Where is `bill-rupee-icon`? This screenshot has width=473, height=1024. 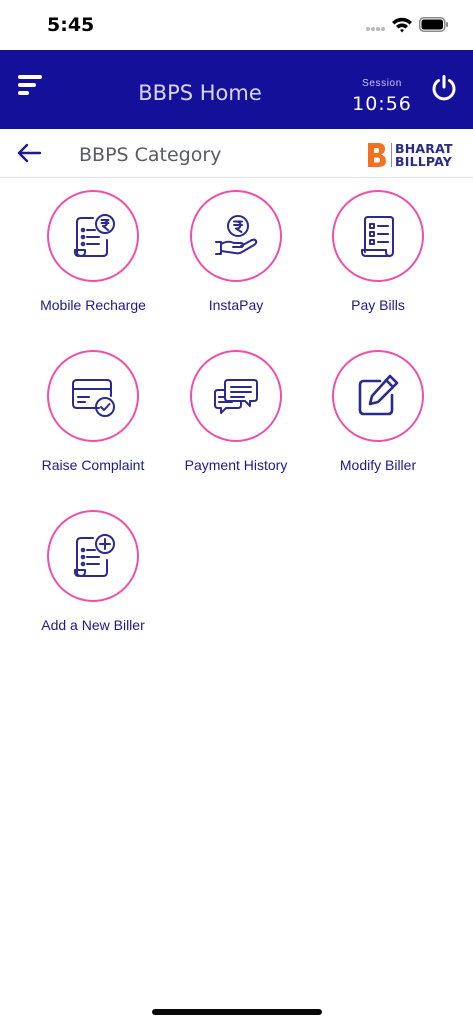 bill-rupee-icon is located at coordinates (94, 235).